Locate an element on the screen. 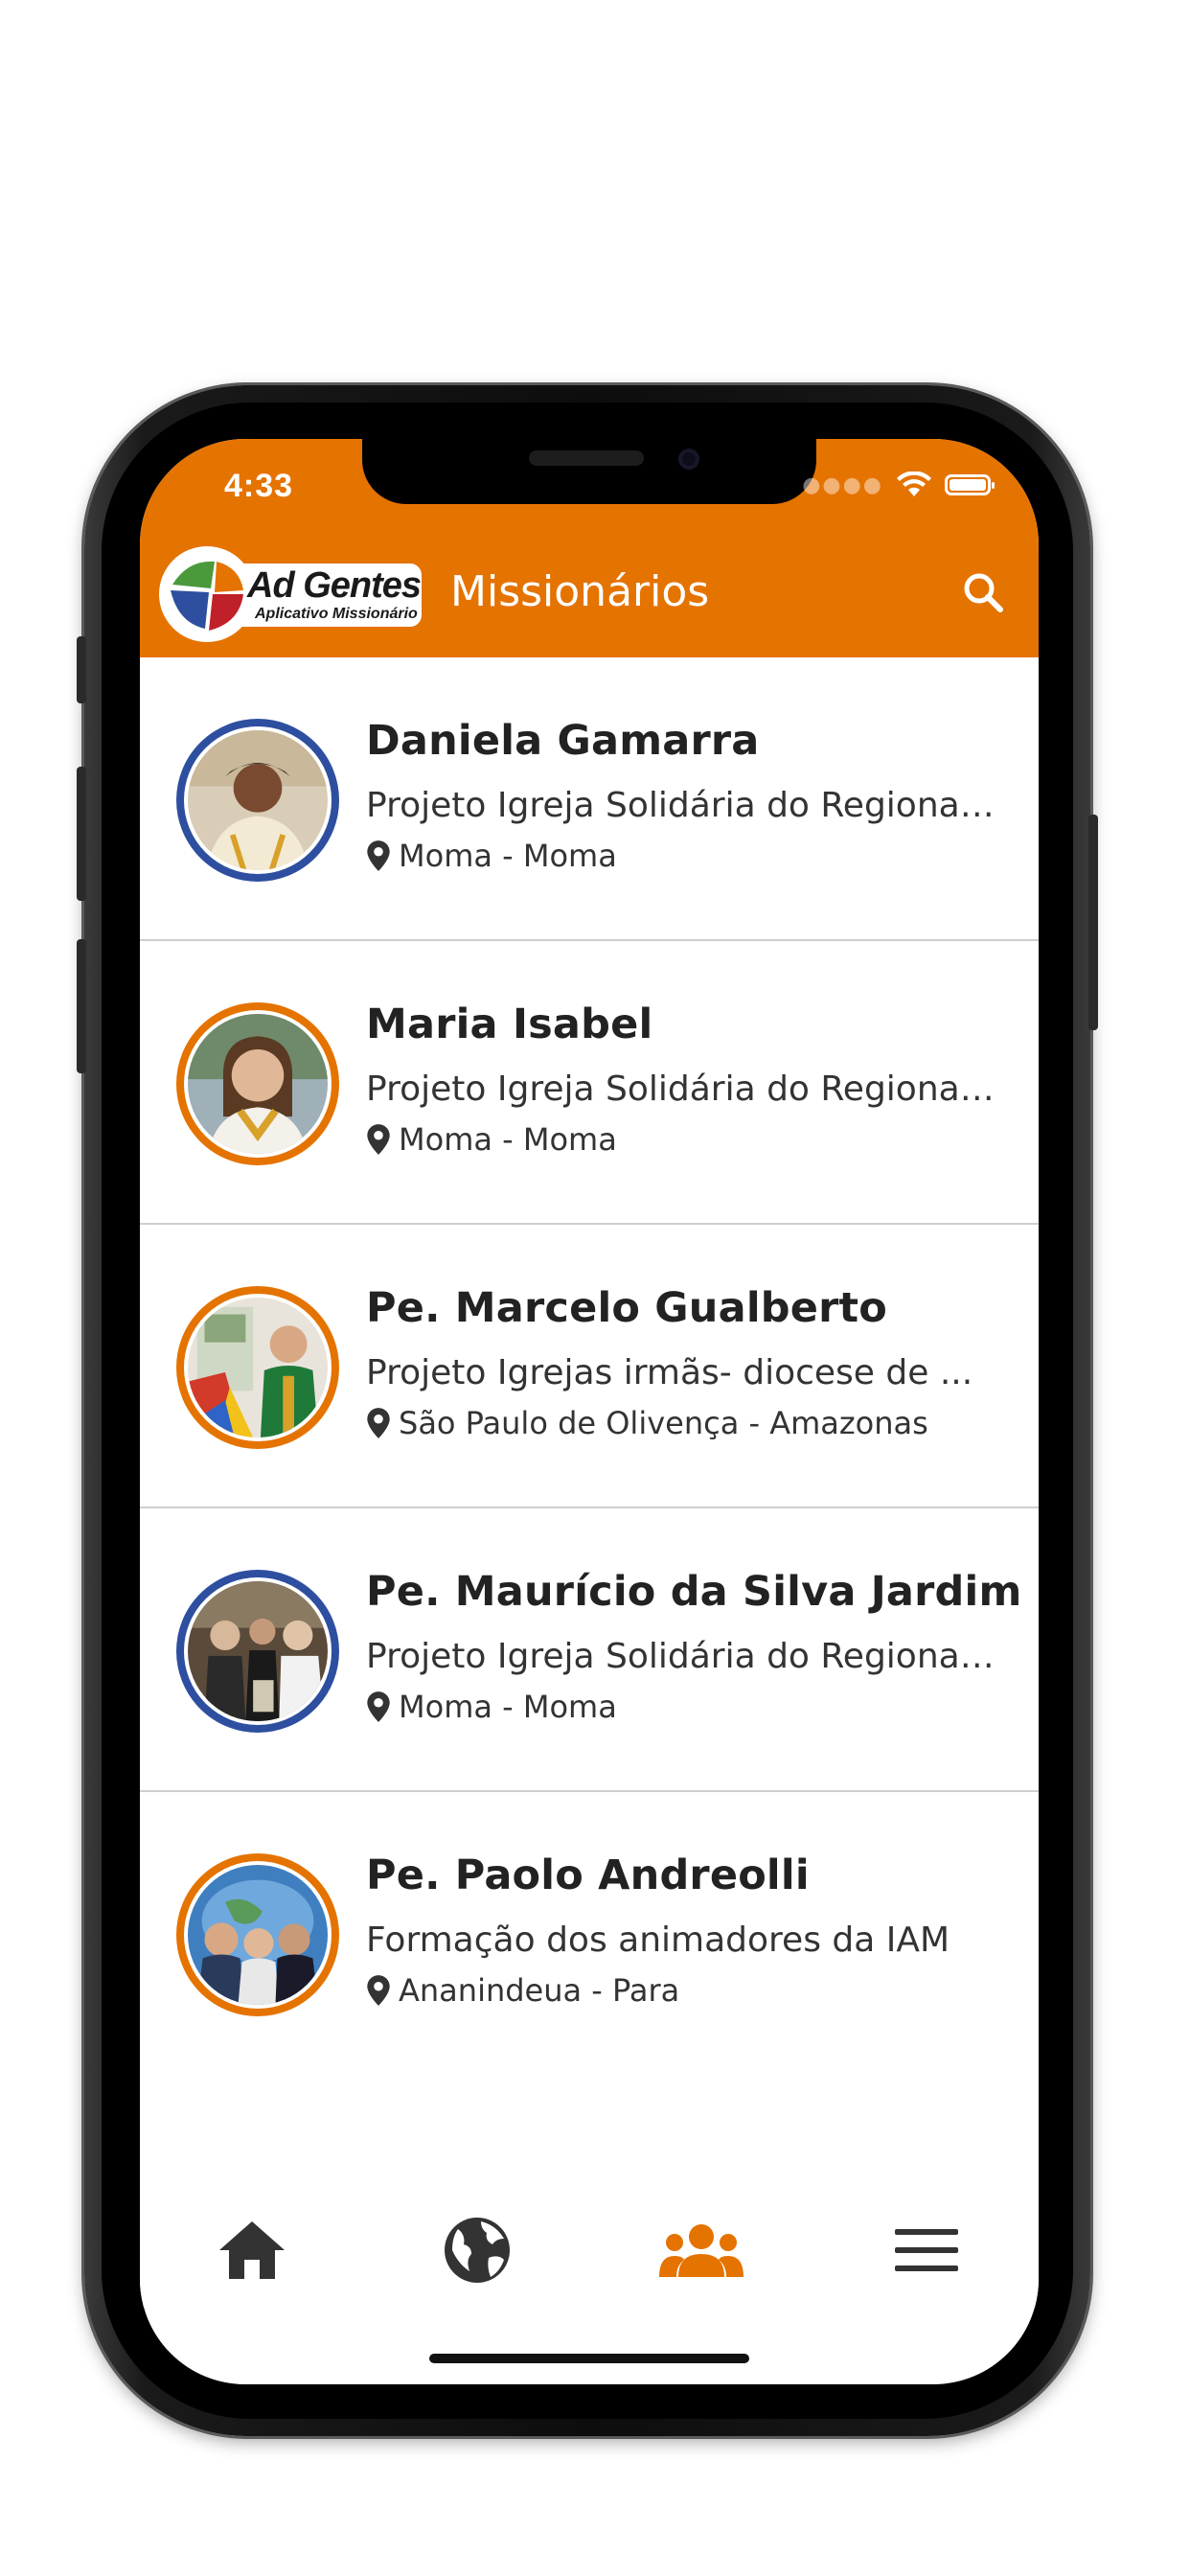 The height and width of the screenshot is (2576, 1190). mute-switch is located at coordinates (82, 669).